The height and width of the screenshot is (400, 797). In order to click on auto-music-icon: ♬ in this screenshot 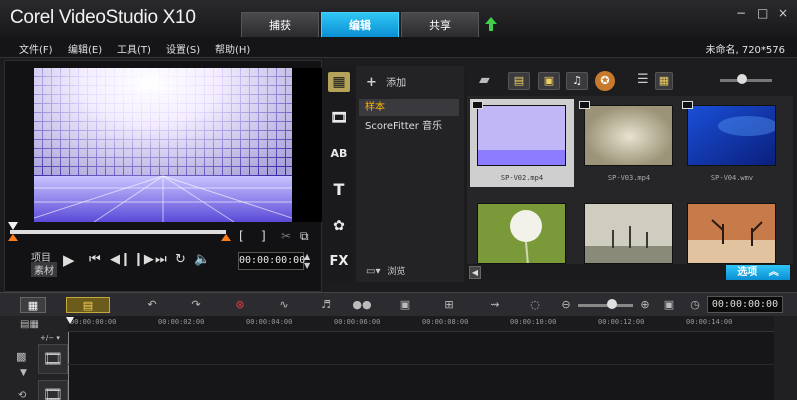, I will do `click(326, 305)`.